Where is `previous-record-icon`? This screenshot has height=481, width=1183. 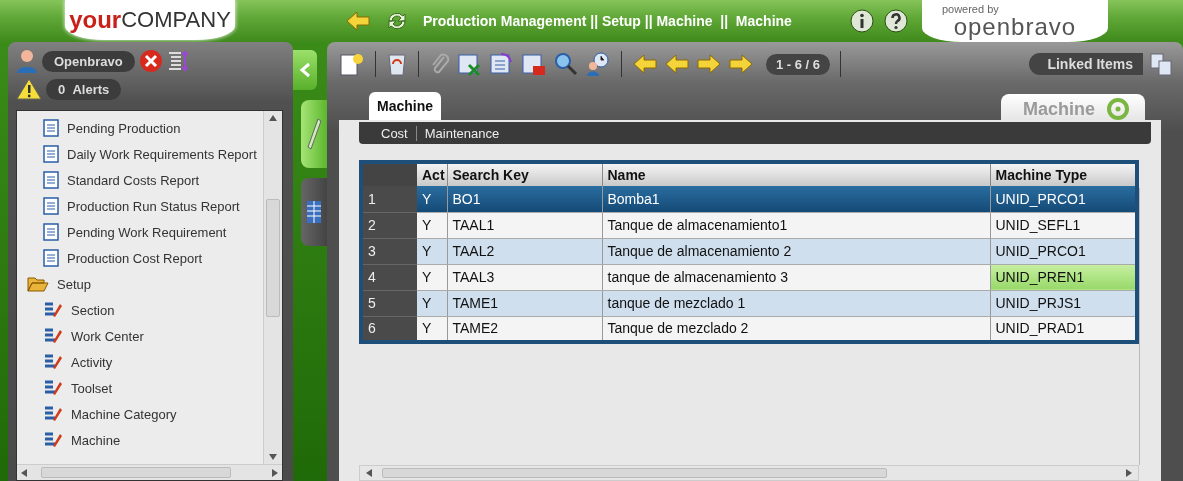 previous-record-icon is located at coordinates (677, 64).